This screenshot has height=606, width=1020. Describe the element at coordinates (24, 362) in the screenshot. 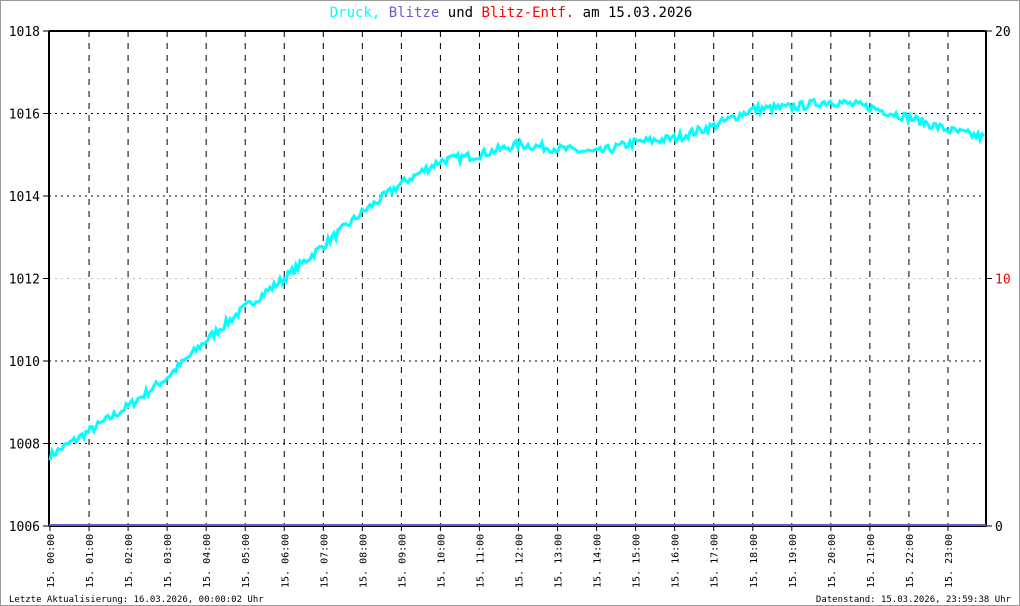

I see `y-tick-label: 1010` at that location.